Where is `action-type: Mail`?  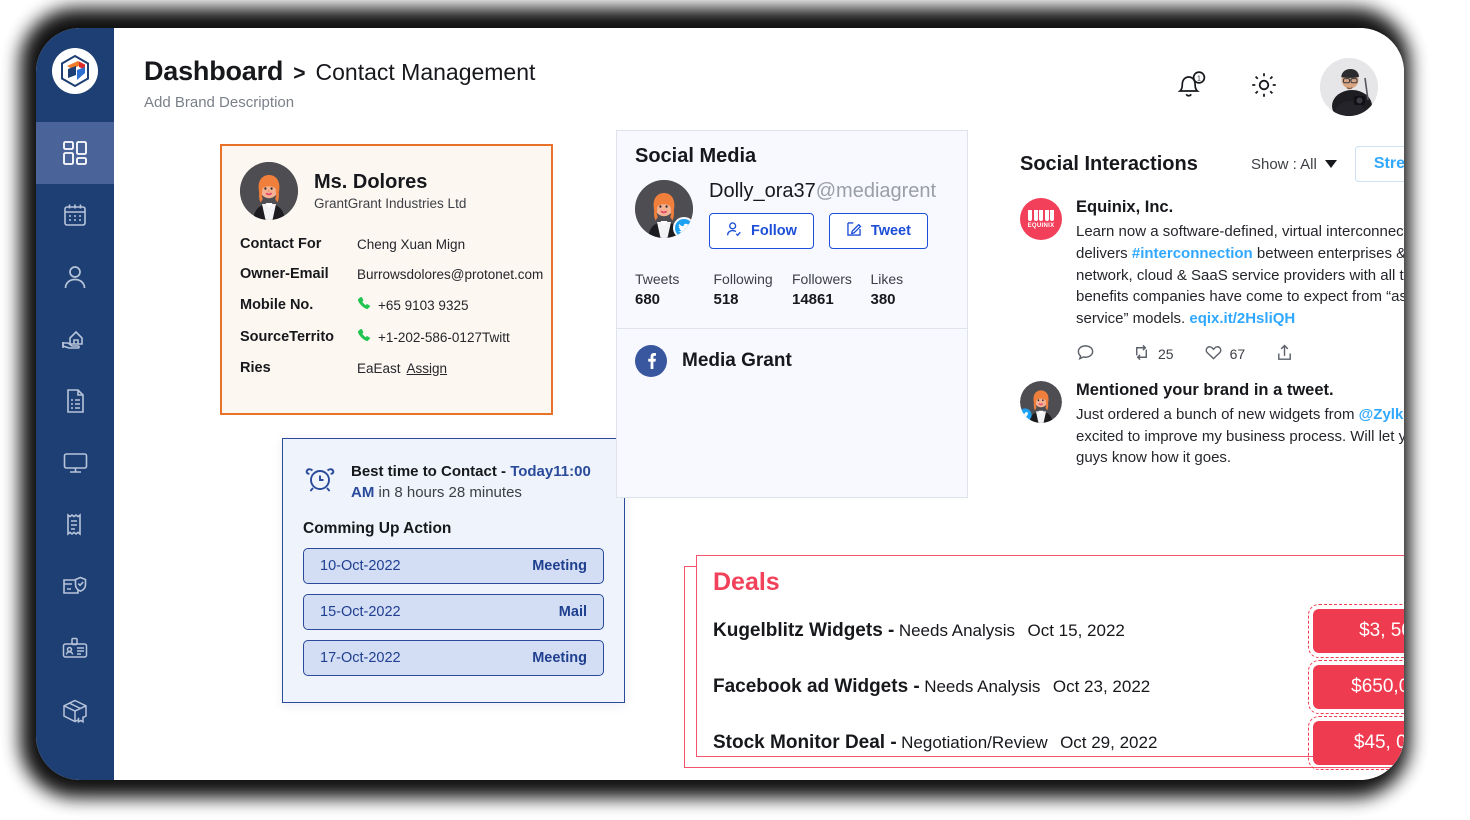
action-type: Mail is located at coordinates (572, 611).